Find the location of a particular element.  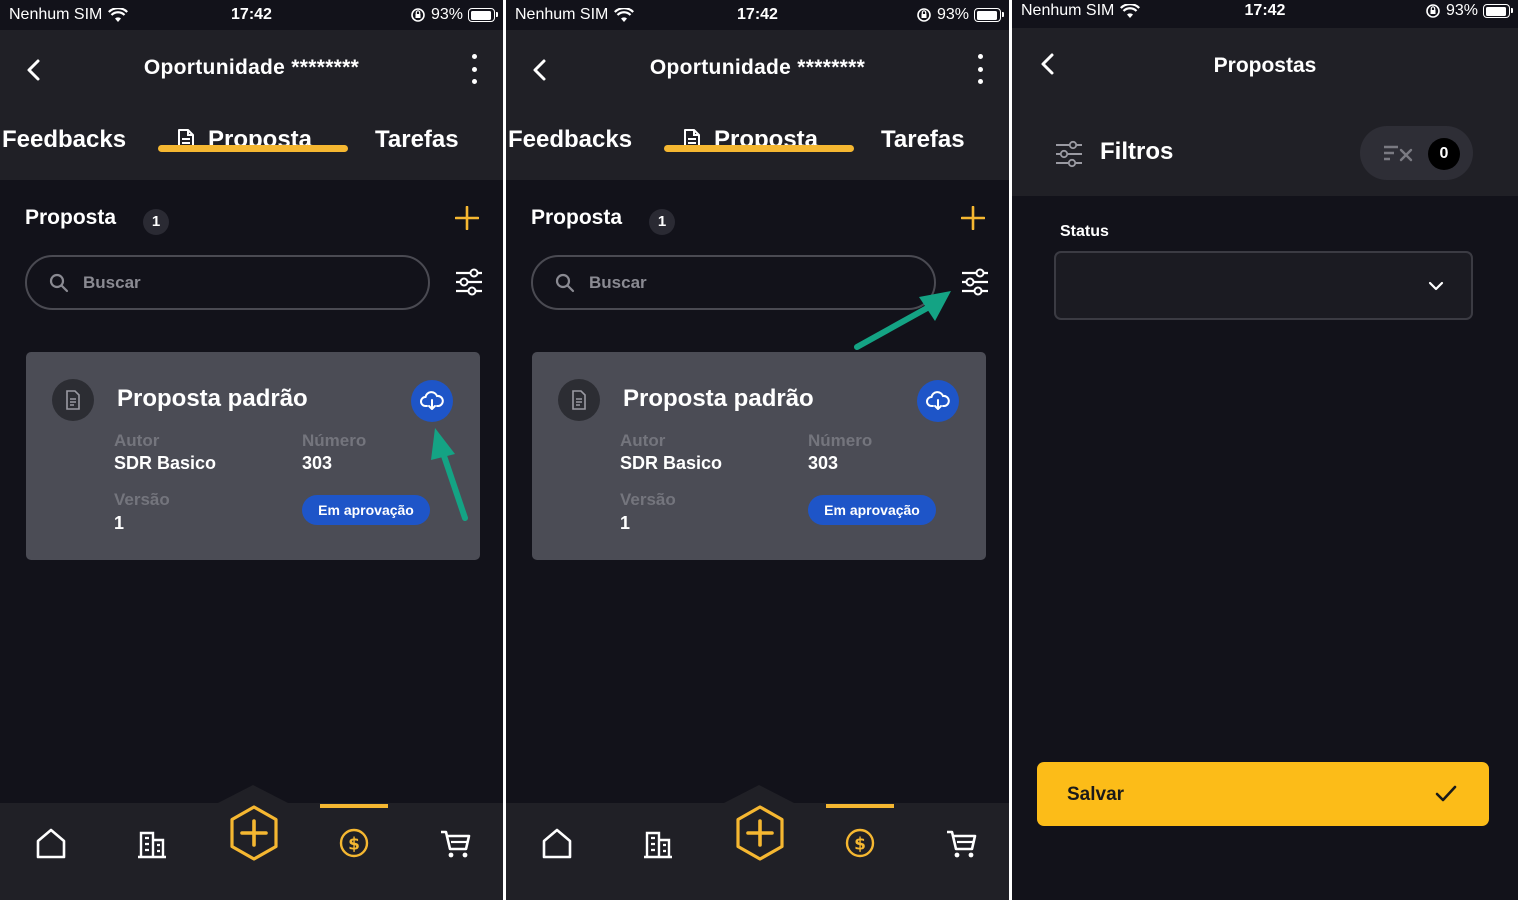

filter-count-badge: 0 is located at coordinates (1444, 154).